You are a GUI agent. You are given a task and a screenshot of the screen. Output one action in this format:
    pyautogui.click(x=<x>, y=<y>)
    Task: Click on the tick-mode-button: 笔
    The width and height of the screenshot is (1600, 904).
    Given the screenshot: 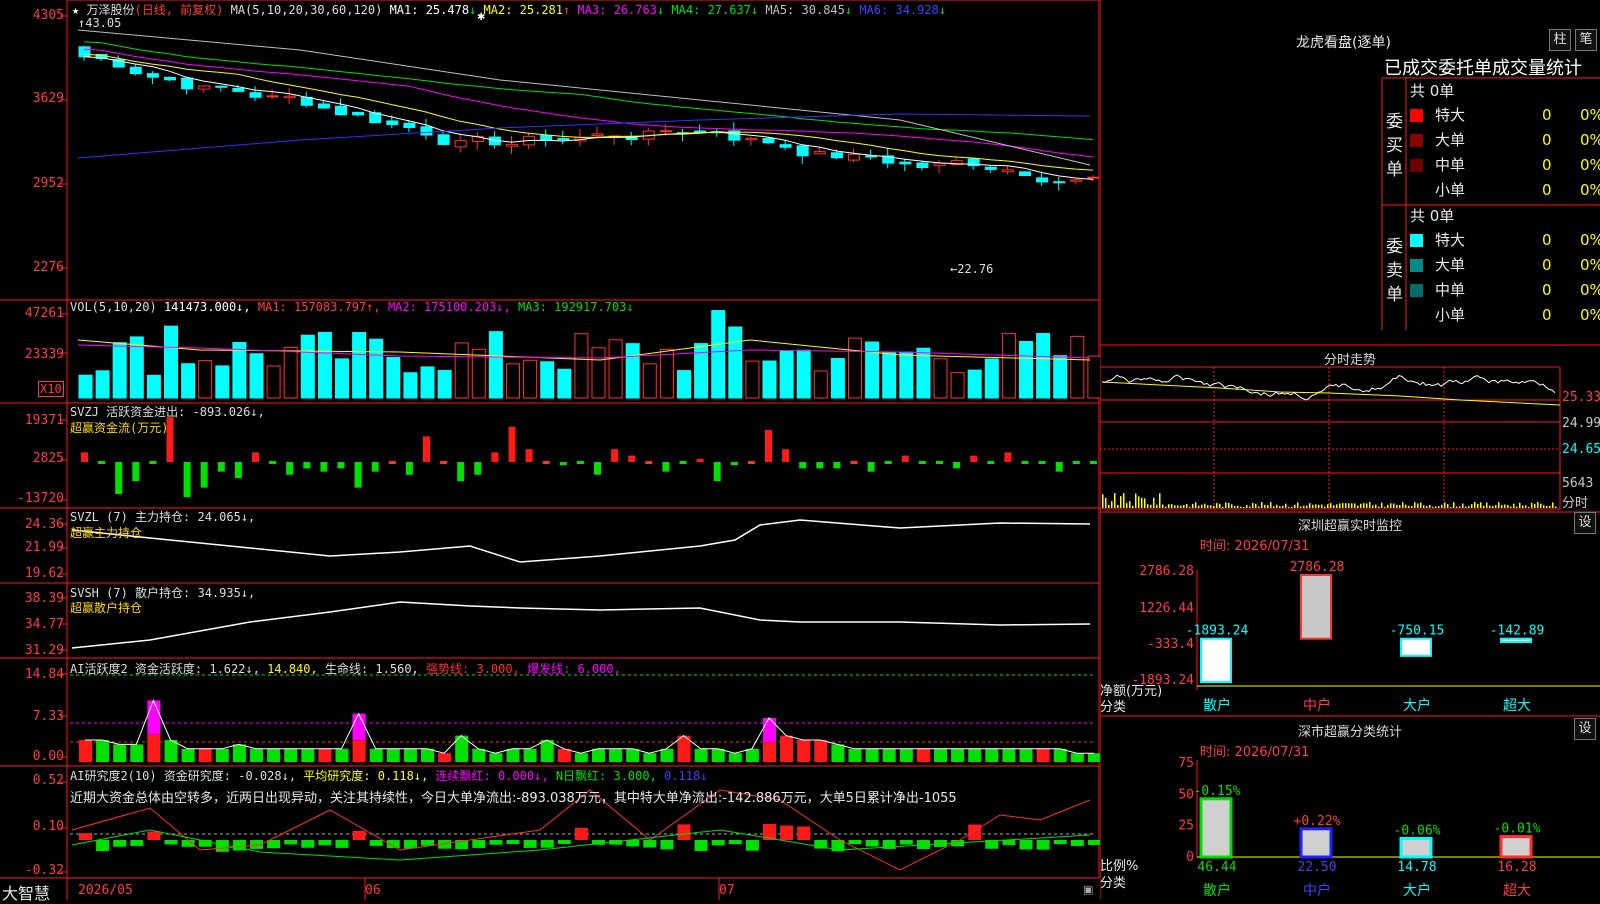 What is the action you would take?
    pyautogui.click(x=1586, y=40)
    